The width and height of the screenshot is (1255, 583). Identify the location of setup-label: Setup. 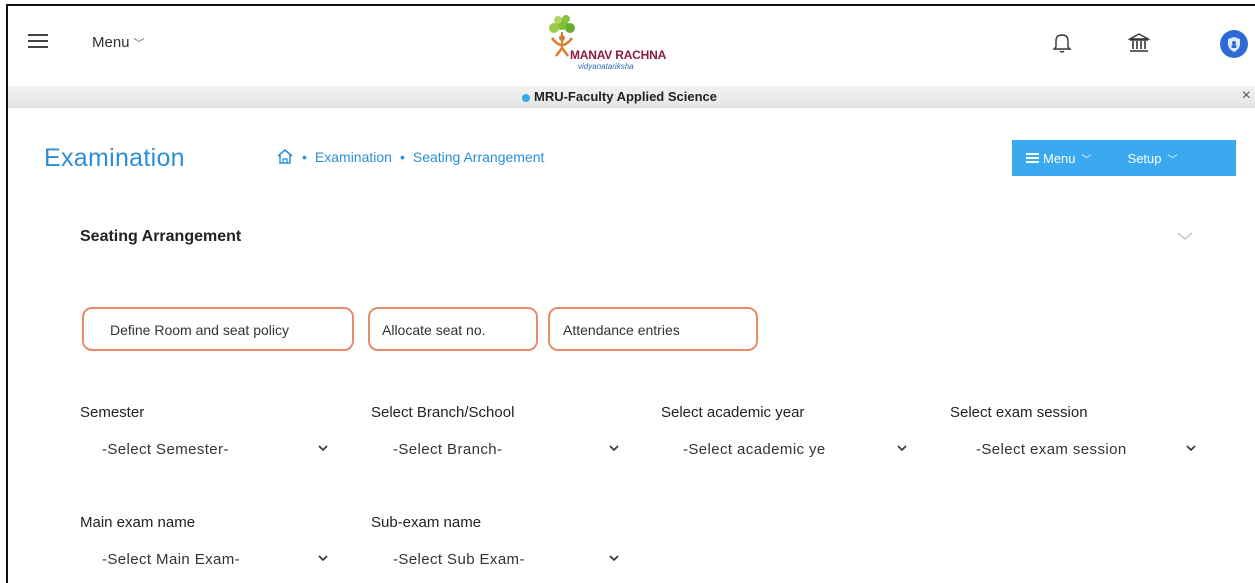
(1144, 158).